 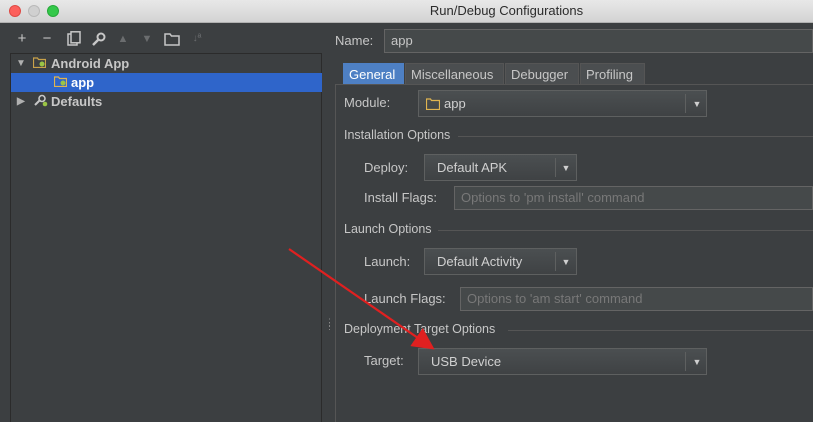 What do you see at coordinates (123, 39) in the screenshot?
I see `move-up-icon: ▲` at bounding box center [123, 39].